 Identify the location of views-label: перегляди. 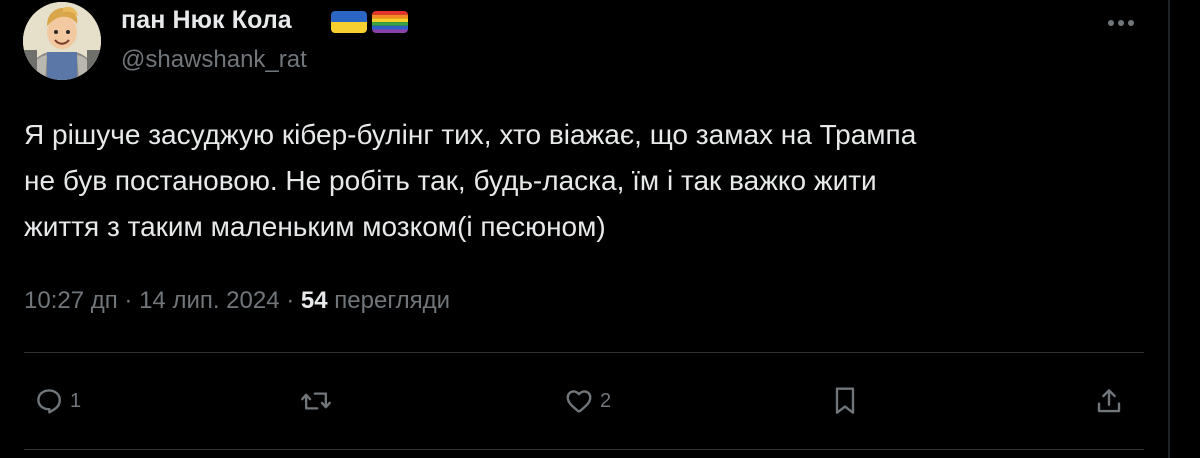
(392, 300).